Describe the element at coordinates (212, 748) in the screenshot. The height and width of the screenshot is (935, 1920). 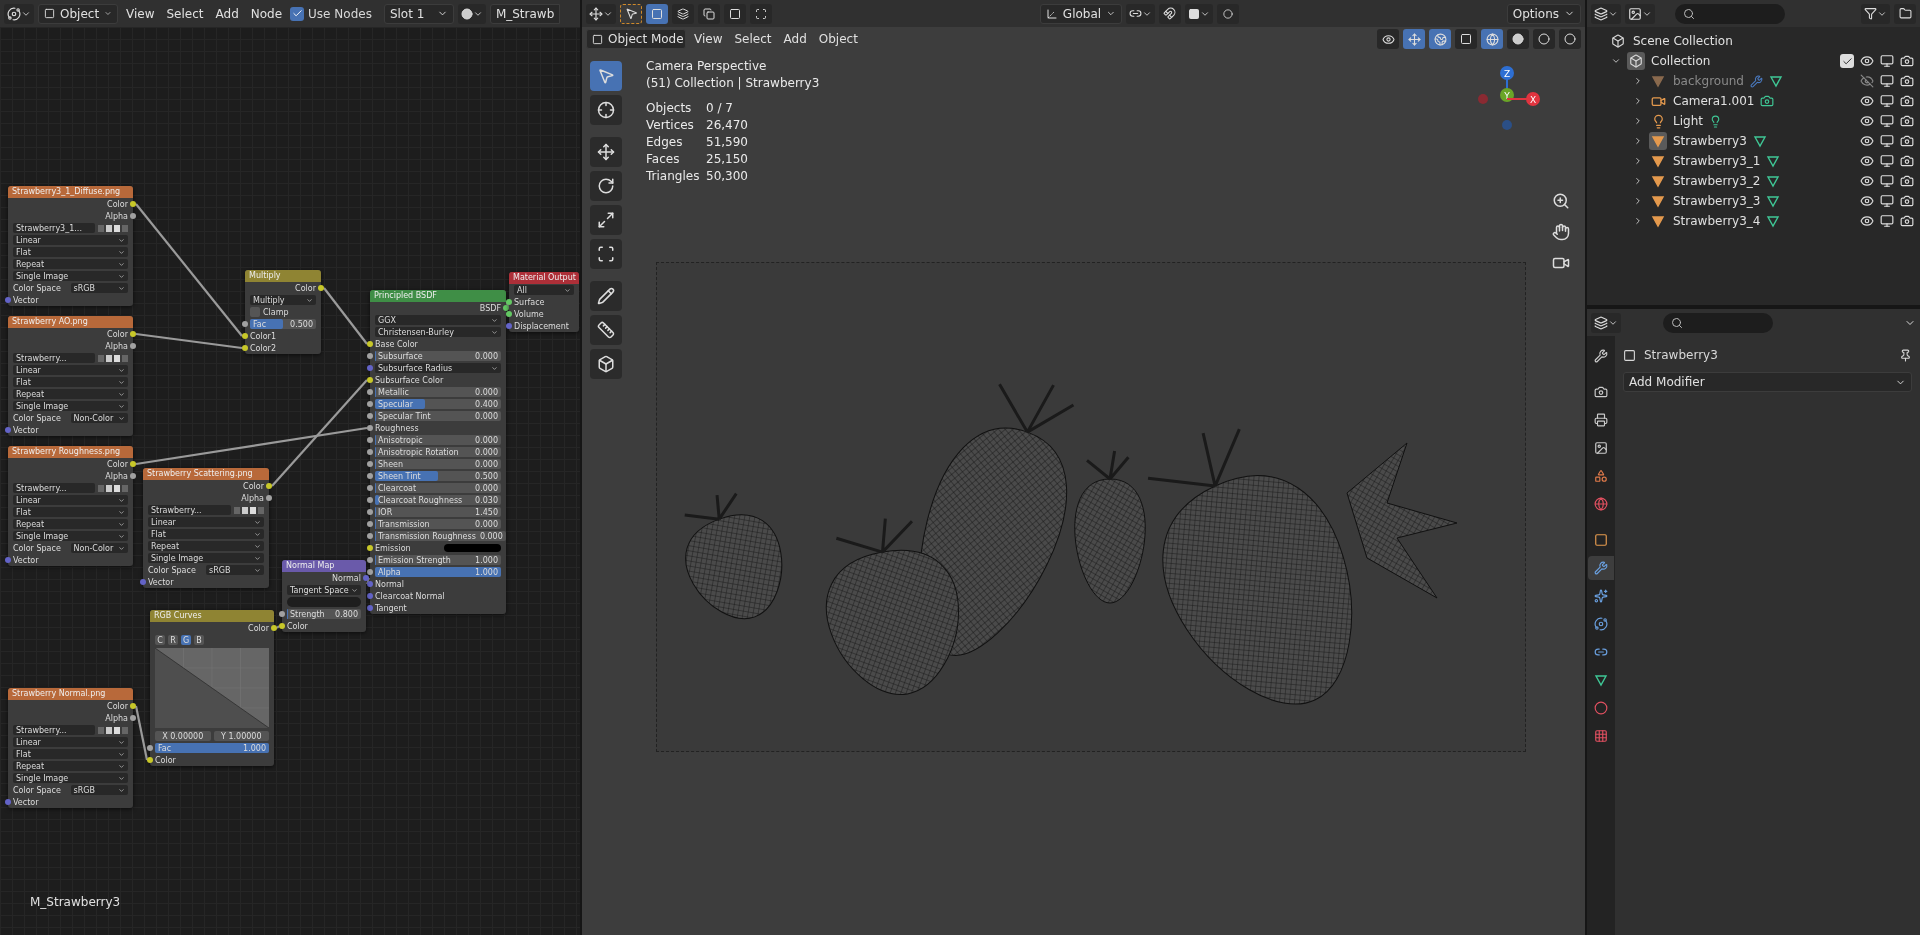
I see `node-slider: Fac 1.000` at that location.